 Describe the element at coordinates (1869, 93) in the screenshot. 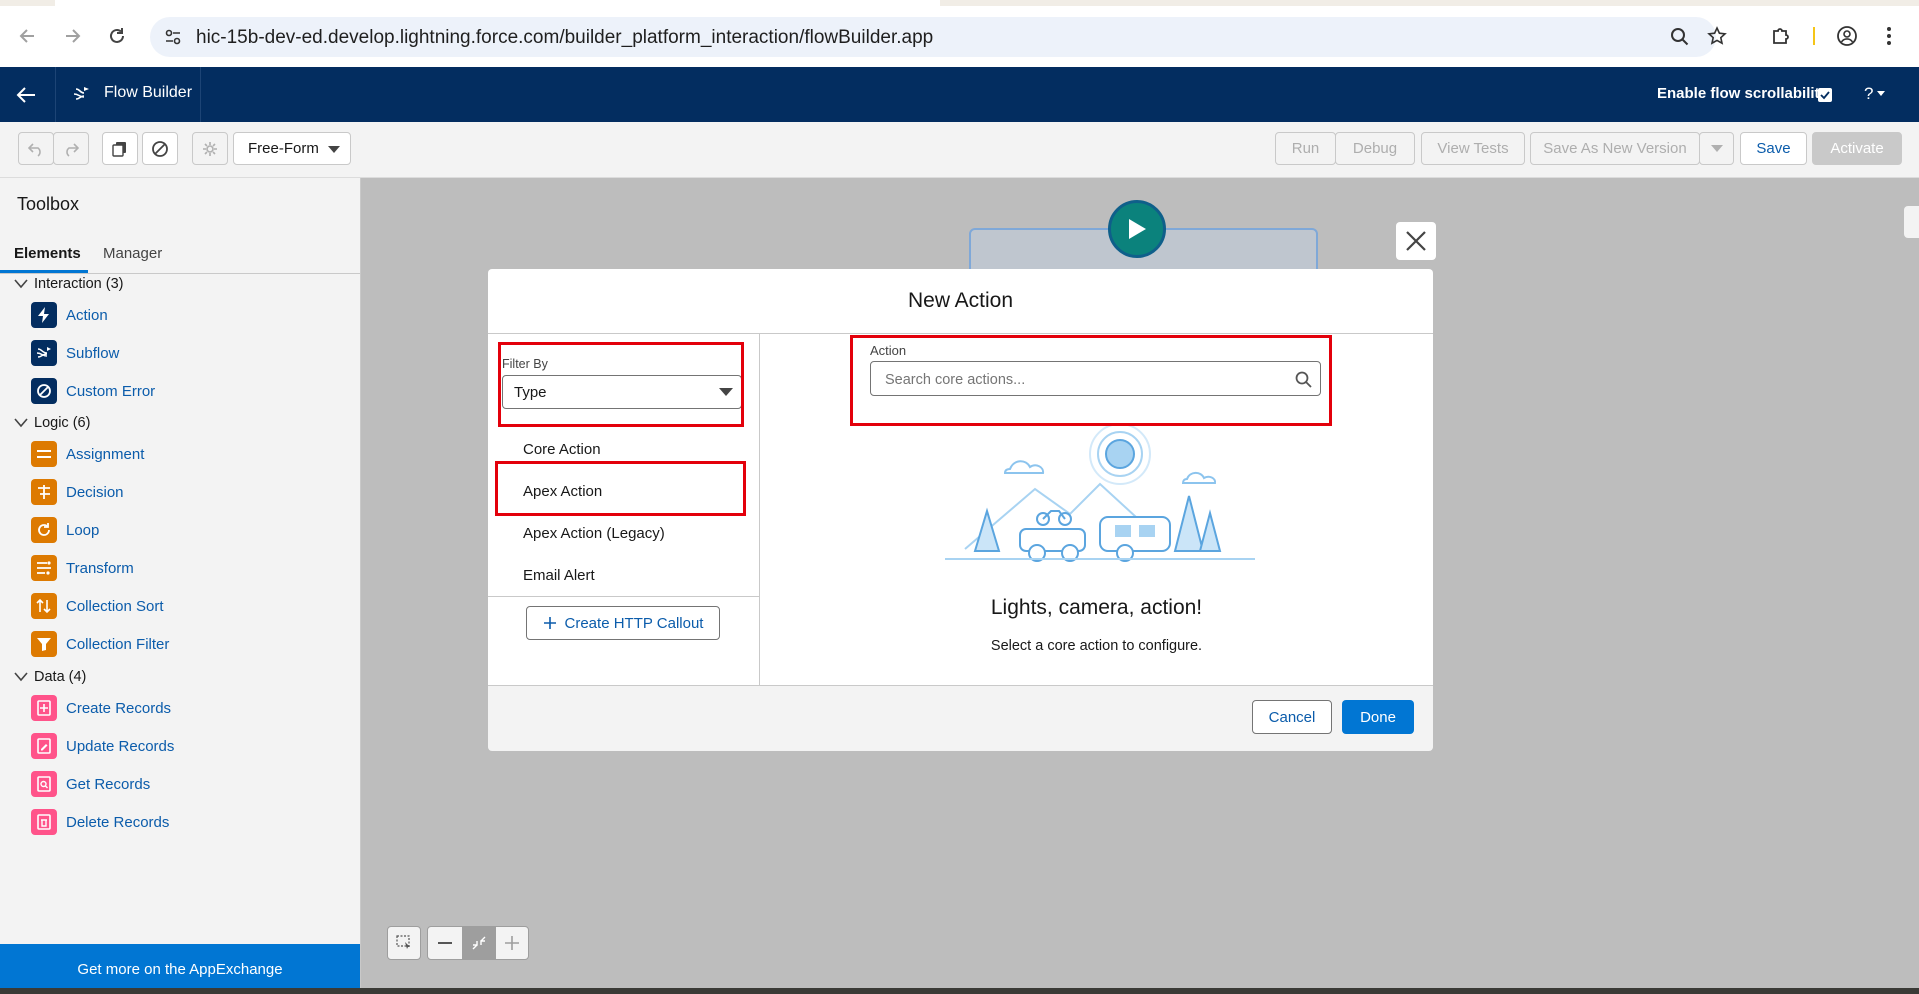

I see `help-icon: ?` at that location.